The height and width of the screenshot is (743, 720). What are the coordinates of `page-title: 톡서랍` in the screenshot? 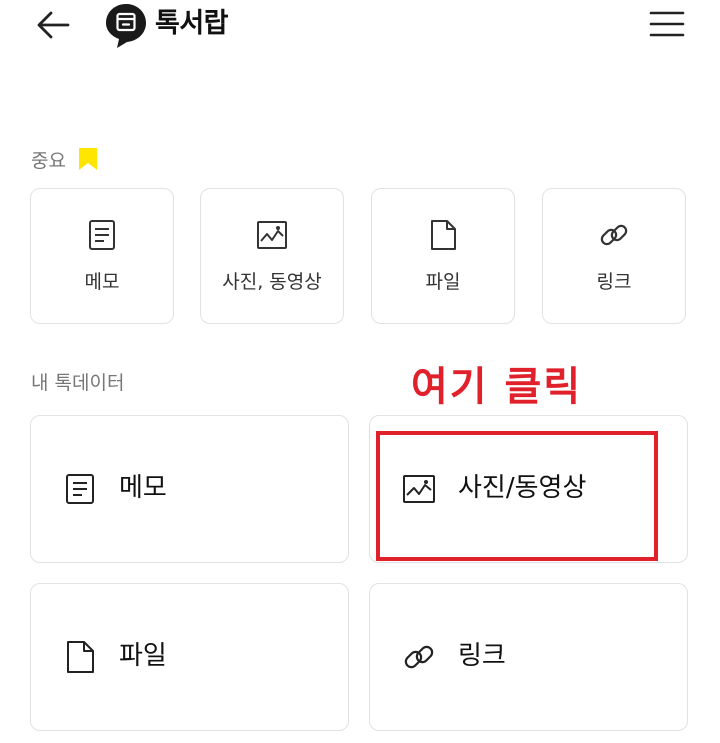 It's located at (192, 23).